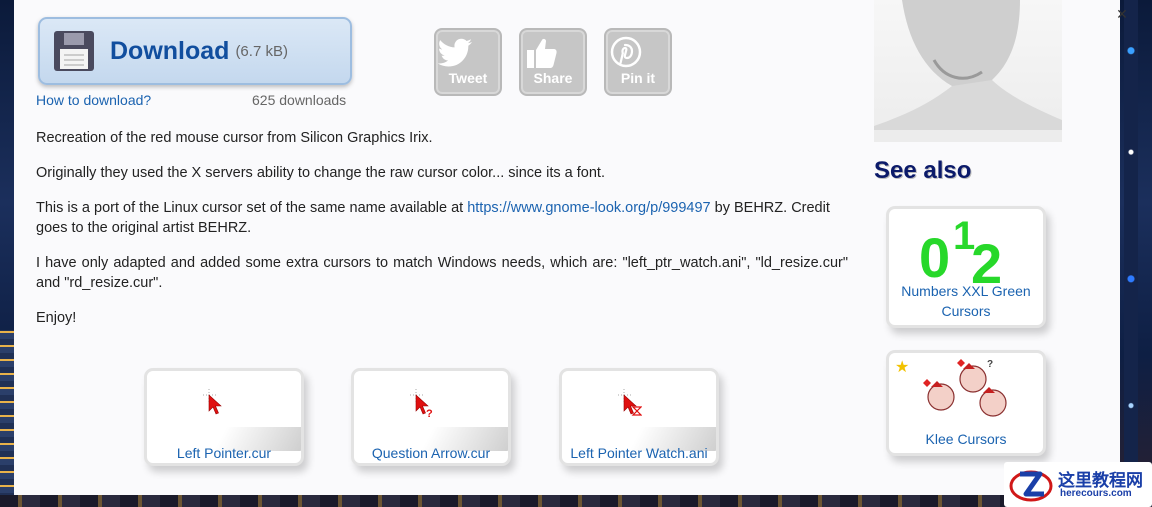 The width and height of the screenshot is (1152, 507). What do you see at coordinates (934, 255) in the screenshot?
I see `svg-text: 0` at bounding box center [934, 255].